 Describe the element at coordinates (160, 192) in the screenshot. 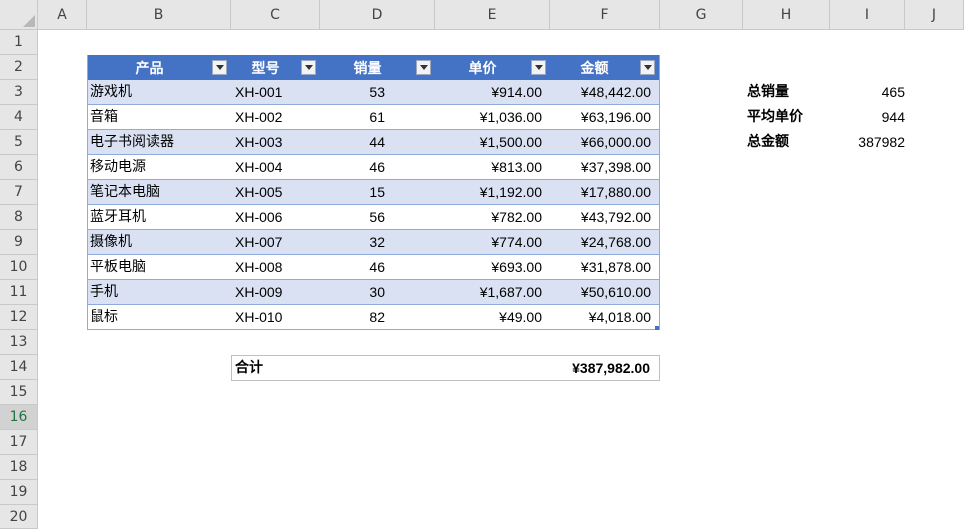

I see `table-cell: 笔记本电脑` at that location.